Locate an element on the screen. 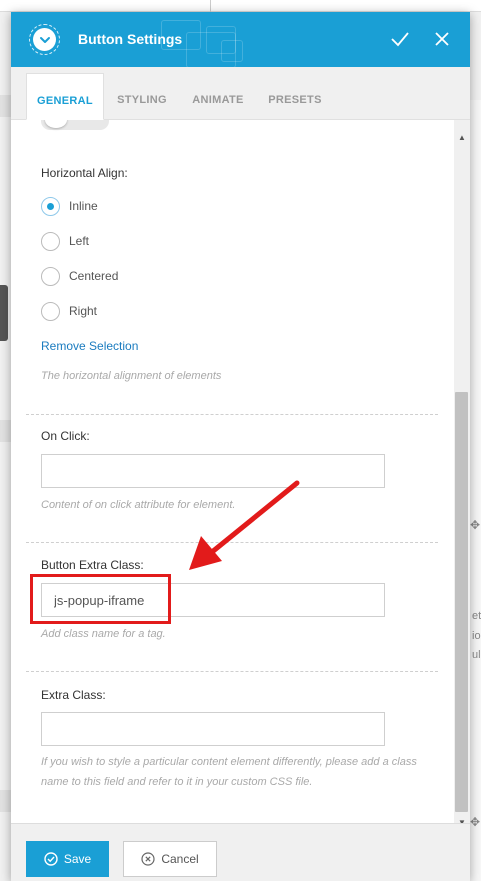 This screenshot has height=881, width=481. panel-footer: Save Cancel is located at coordinates (240, 852).